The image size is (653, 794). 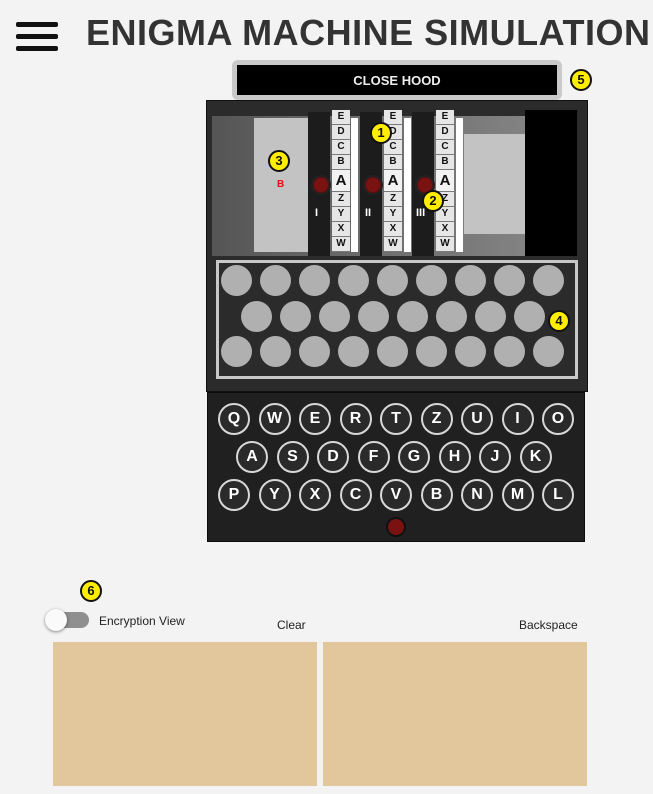 What do you see at coordinates (56, 620) in the screenshot?
I see `toggle-thumb` at bounding box center [56, 620].